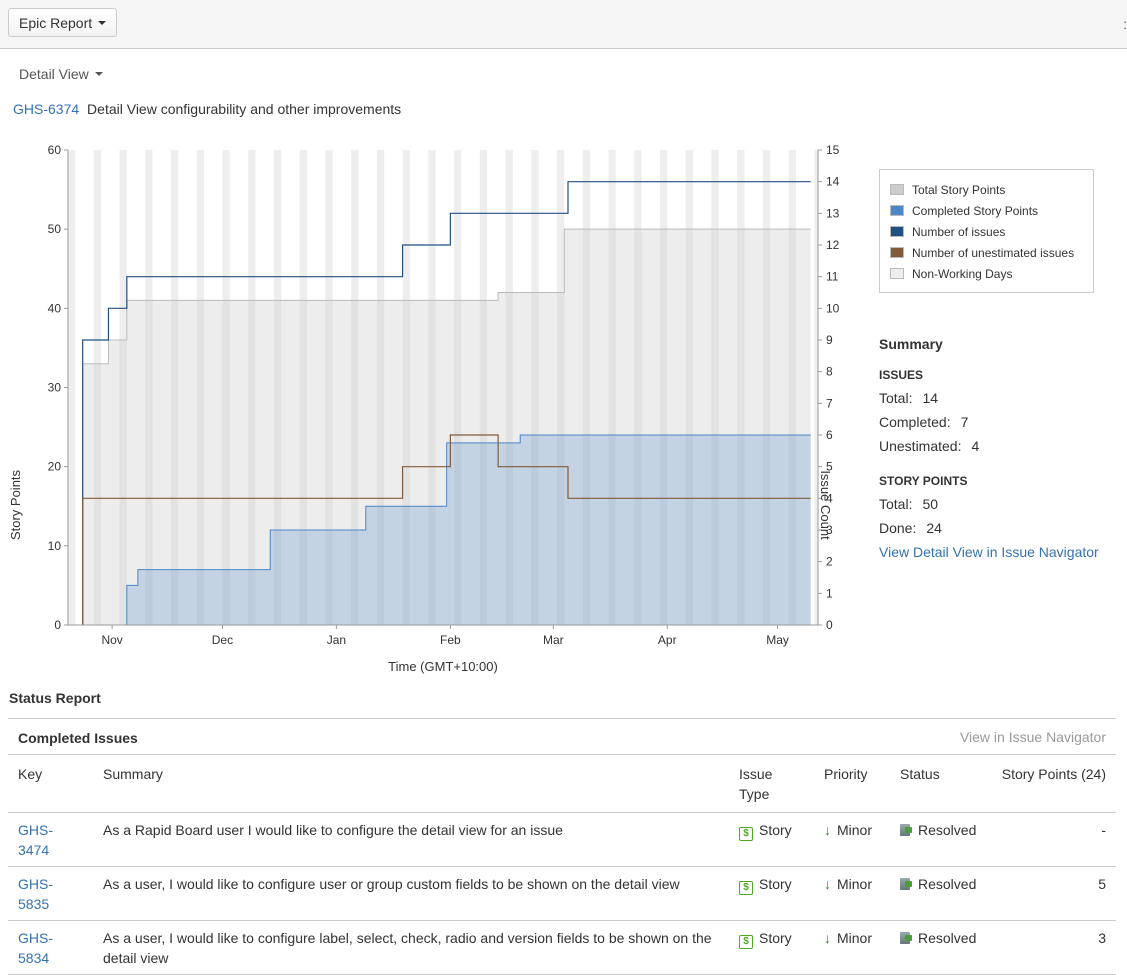  I want to click on col-issue-type: Issue Type, so click(771, 784).